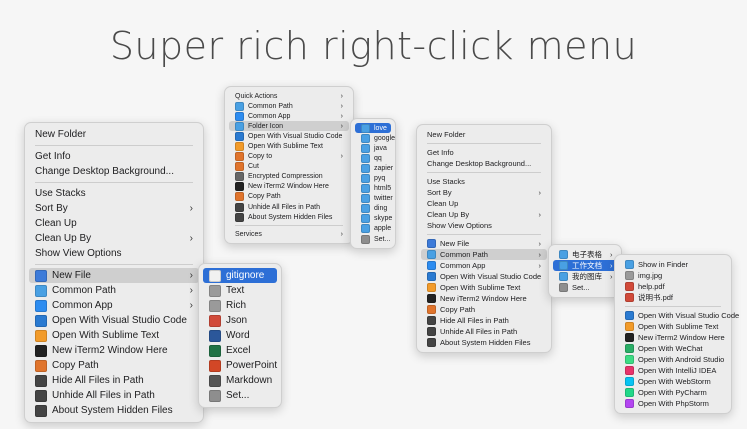  I want to click on menu-item-rich: Rich, so click(240, 305).